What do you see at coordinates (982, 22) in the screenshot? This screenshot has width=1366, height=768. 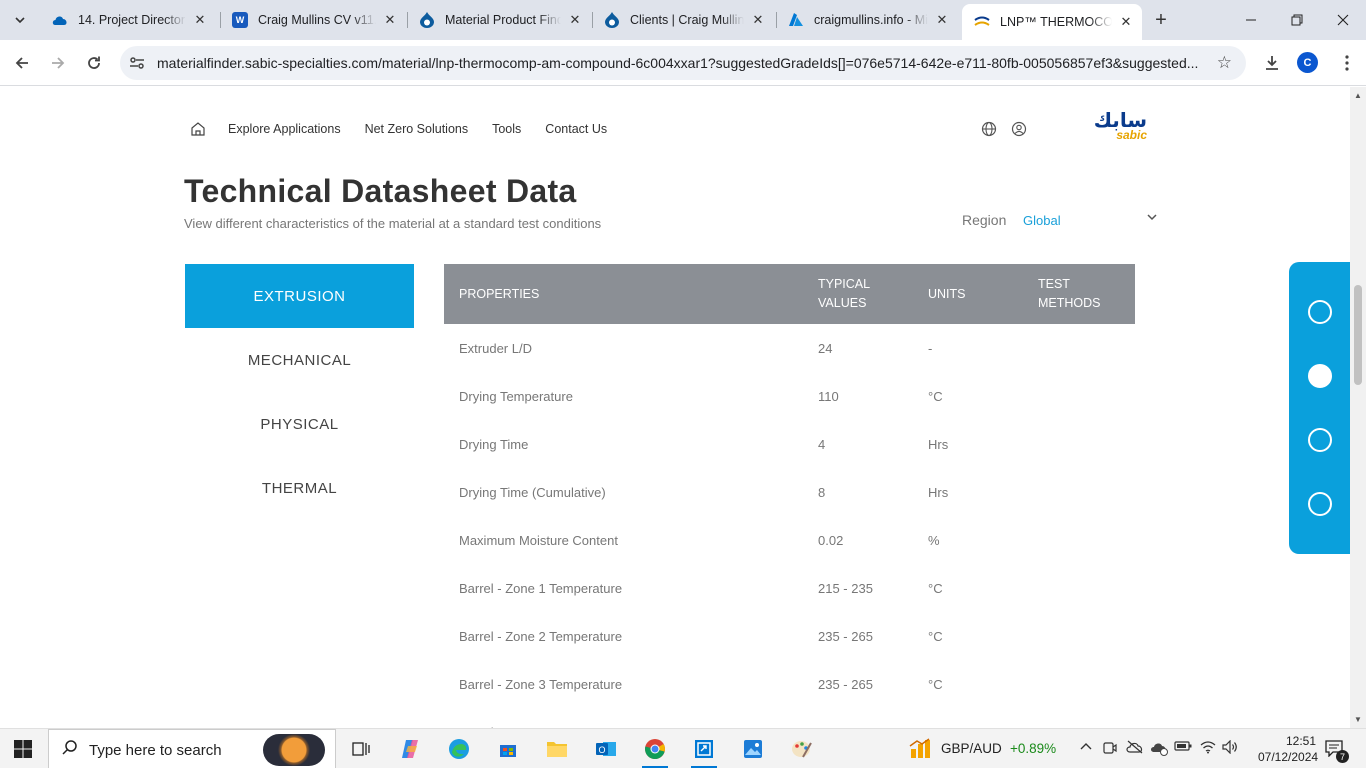 I see `sabic-icon` at bounding box center [982, 22].